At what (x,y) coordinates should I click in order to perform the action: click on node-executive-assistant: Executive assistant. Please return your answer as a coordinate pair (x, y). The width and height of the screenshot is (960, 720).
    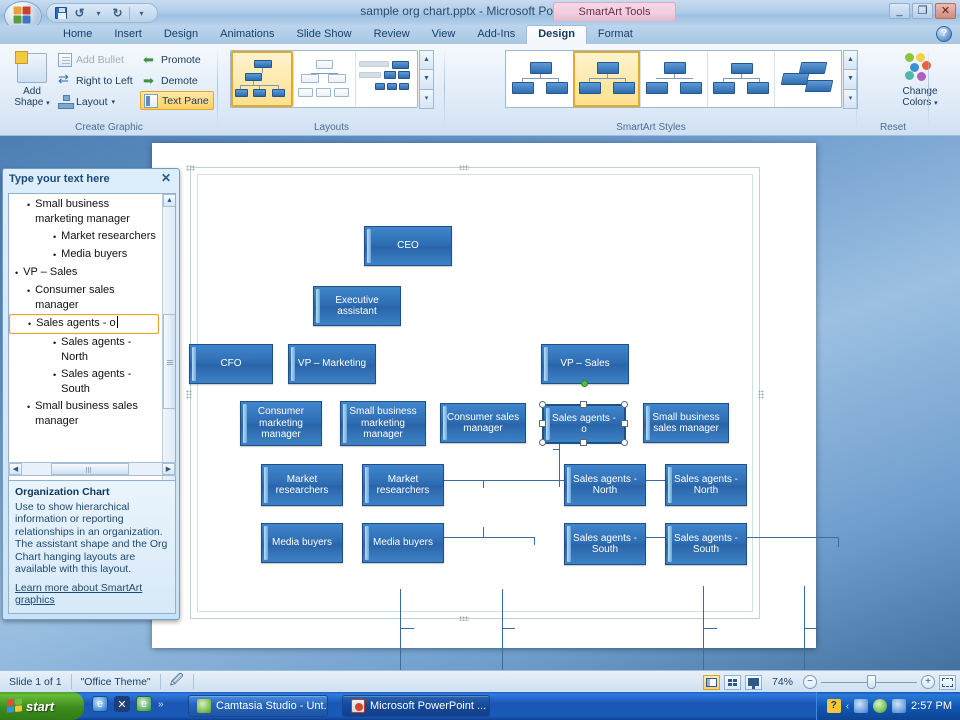
    Looking at the image, I should click on (357, 306).